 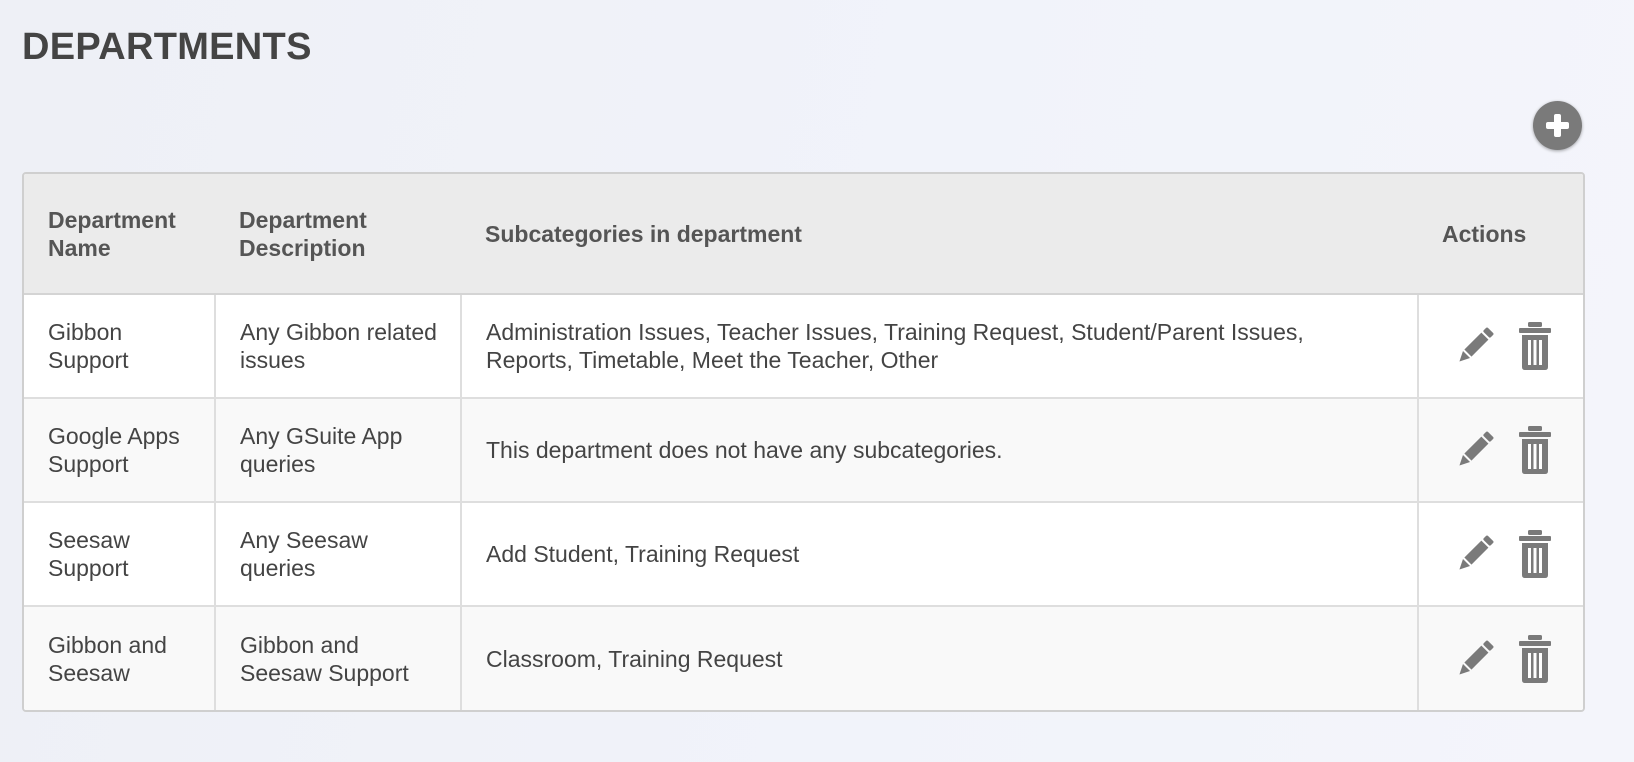 What do you see at coordinates (338, 450) in the screenshot?
I see `department-description-cell: Any GSuite App queries` at bounding box center [338, 450].